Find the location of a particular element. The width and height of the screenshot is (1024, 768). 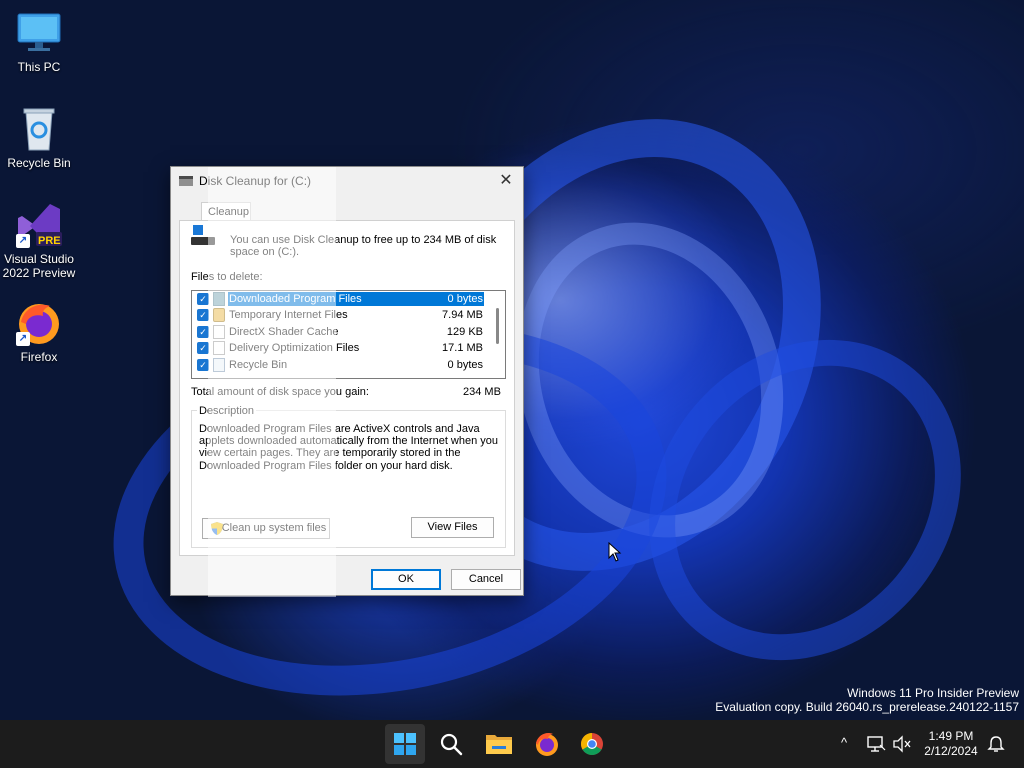

file-name: Recycle Bin is located at coordinates (258, 364).